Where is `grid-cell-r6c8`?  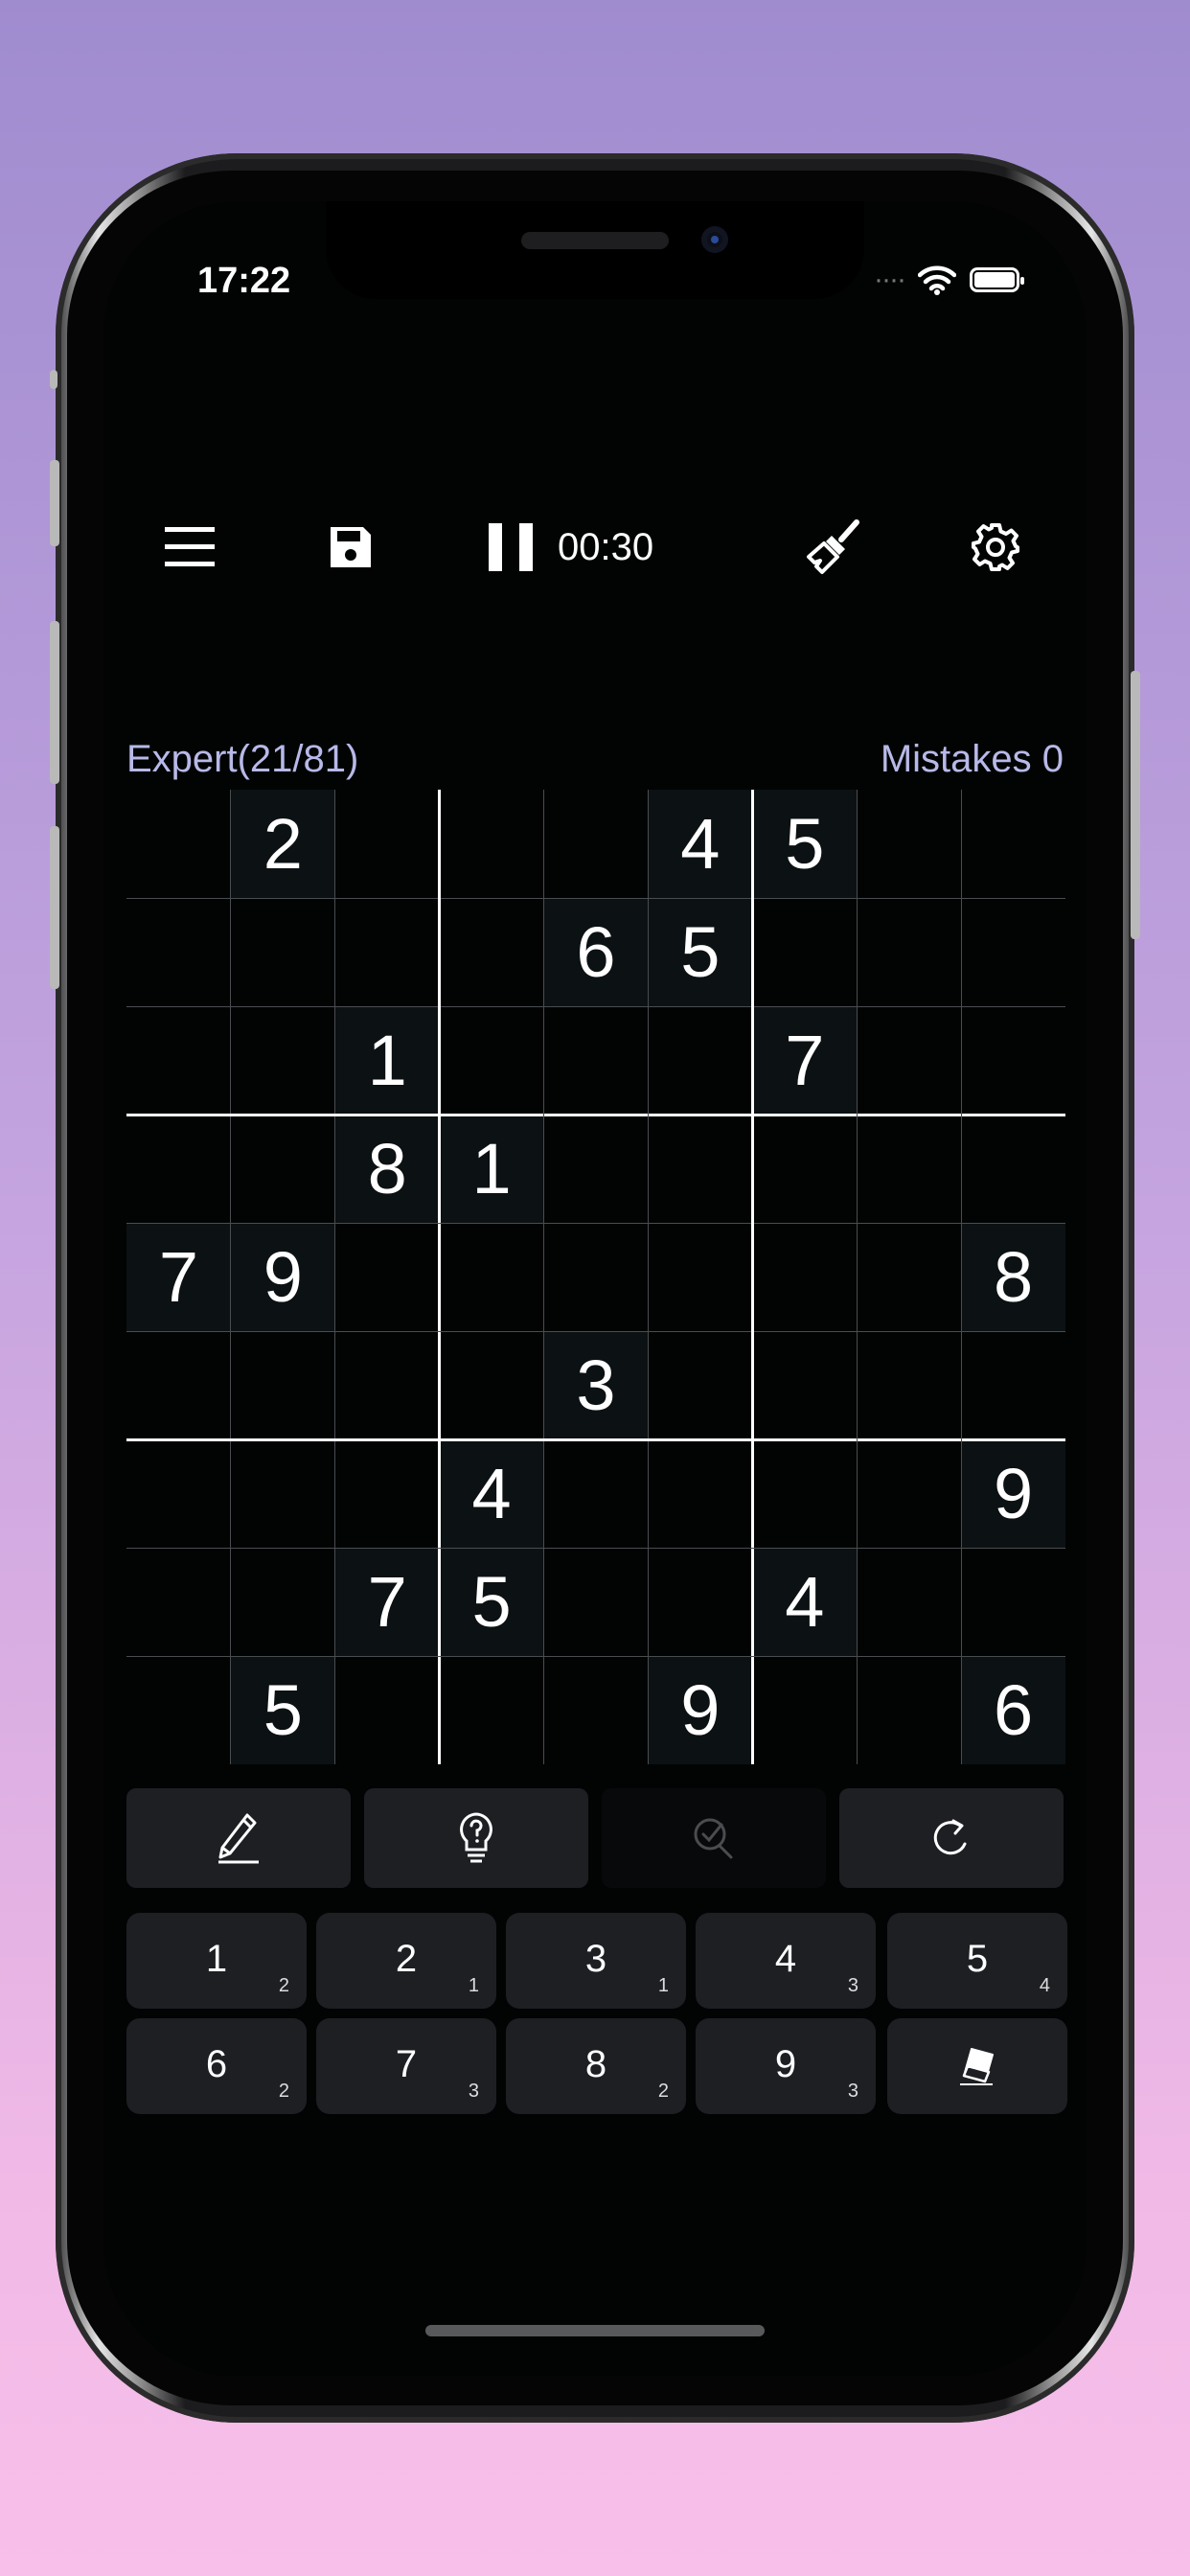 grid-cell-r6c8 is located at coordinates (909, 1385).